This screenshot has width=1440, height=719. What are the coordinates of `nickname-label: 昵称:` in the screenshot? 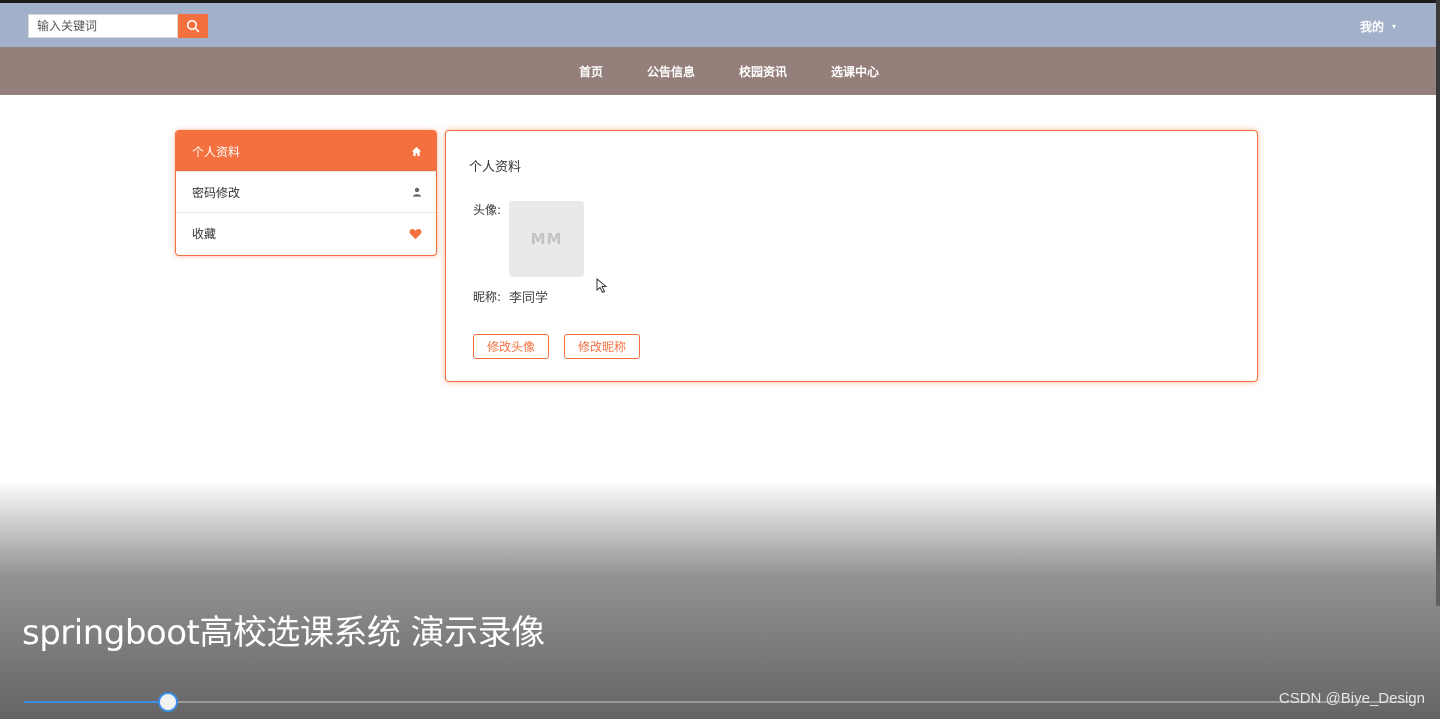 It's located at (487, 297).